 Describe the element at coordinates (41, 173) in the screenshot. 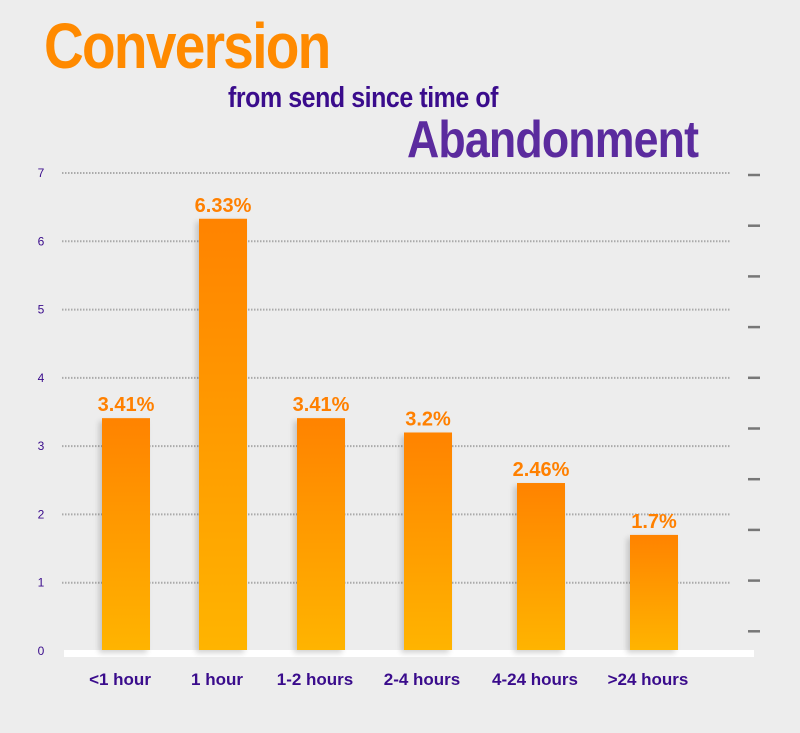

I see `y-tick-label: 7` at that location.